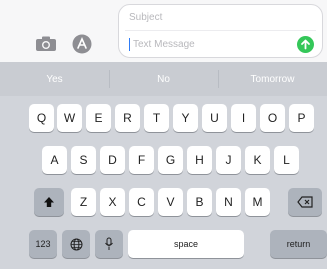 This screenshot has height=269, width=327. Describe the element at coordinates (145, 17) in the screenshot. I see `subject-field: Subject` at that location.